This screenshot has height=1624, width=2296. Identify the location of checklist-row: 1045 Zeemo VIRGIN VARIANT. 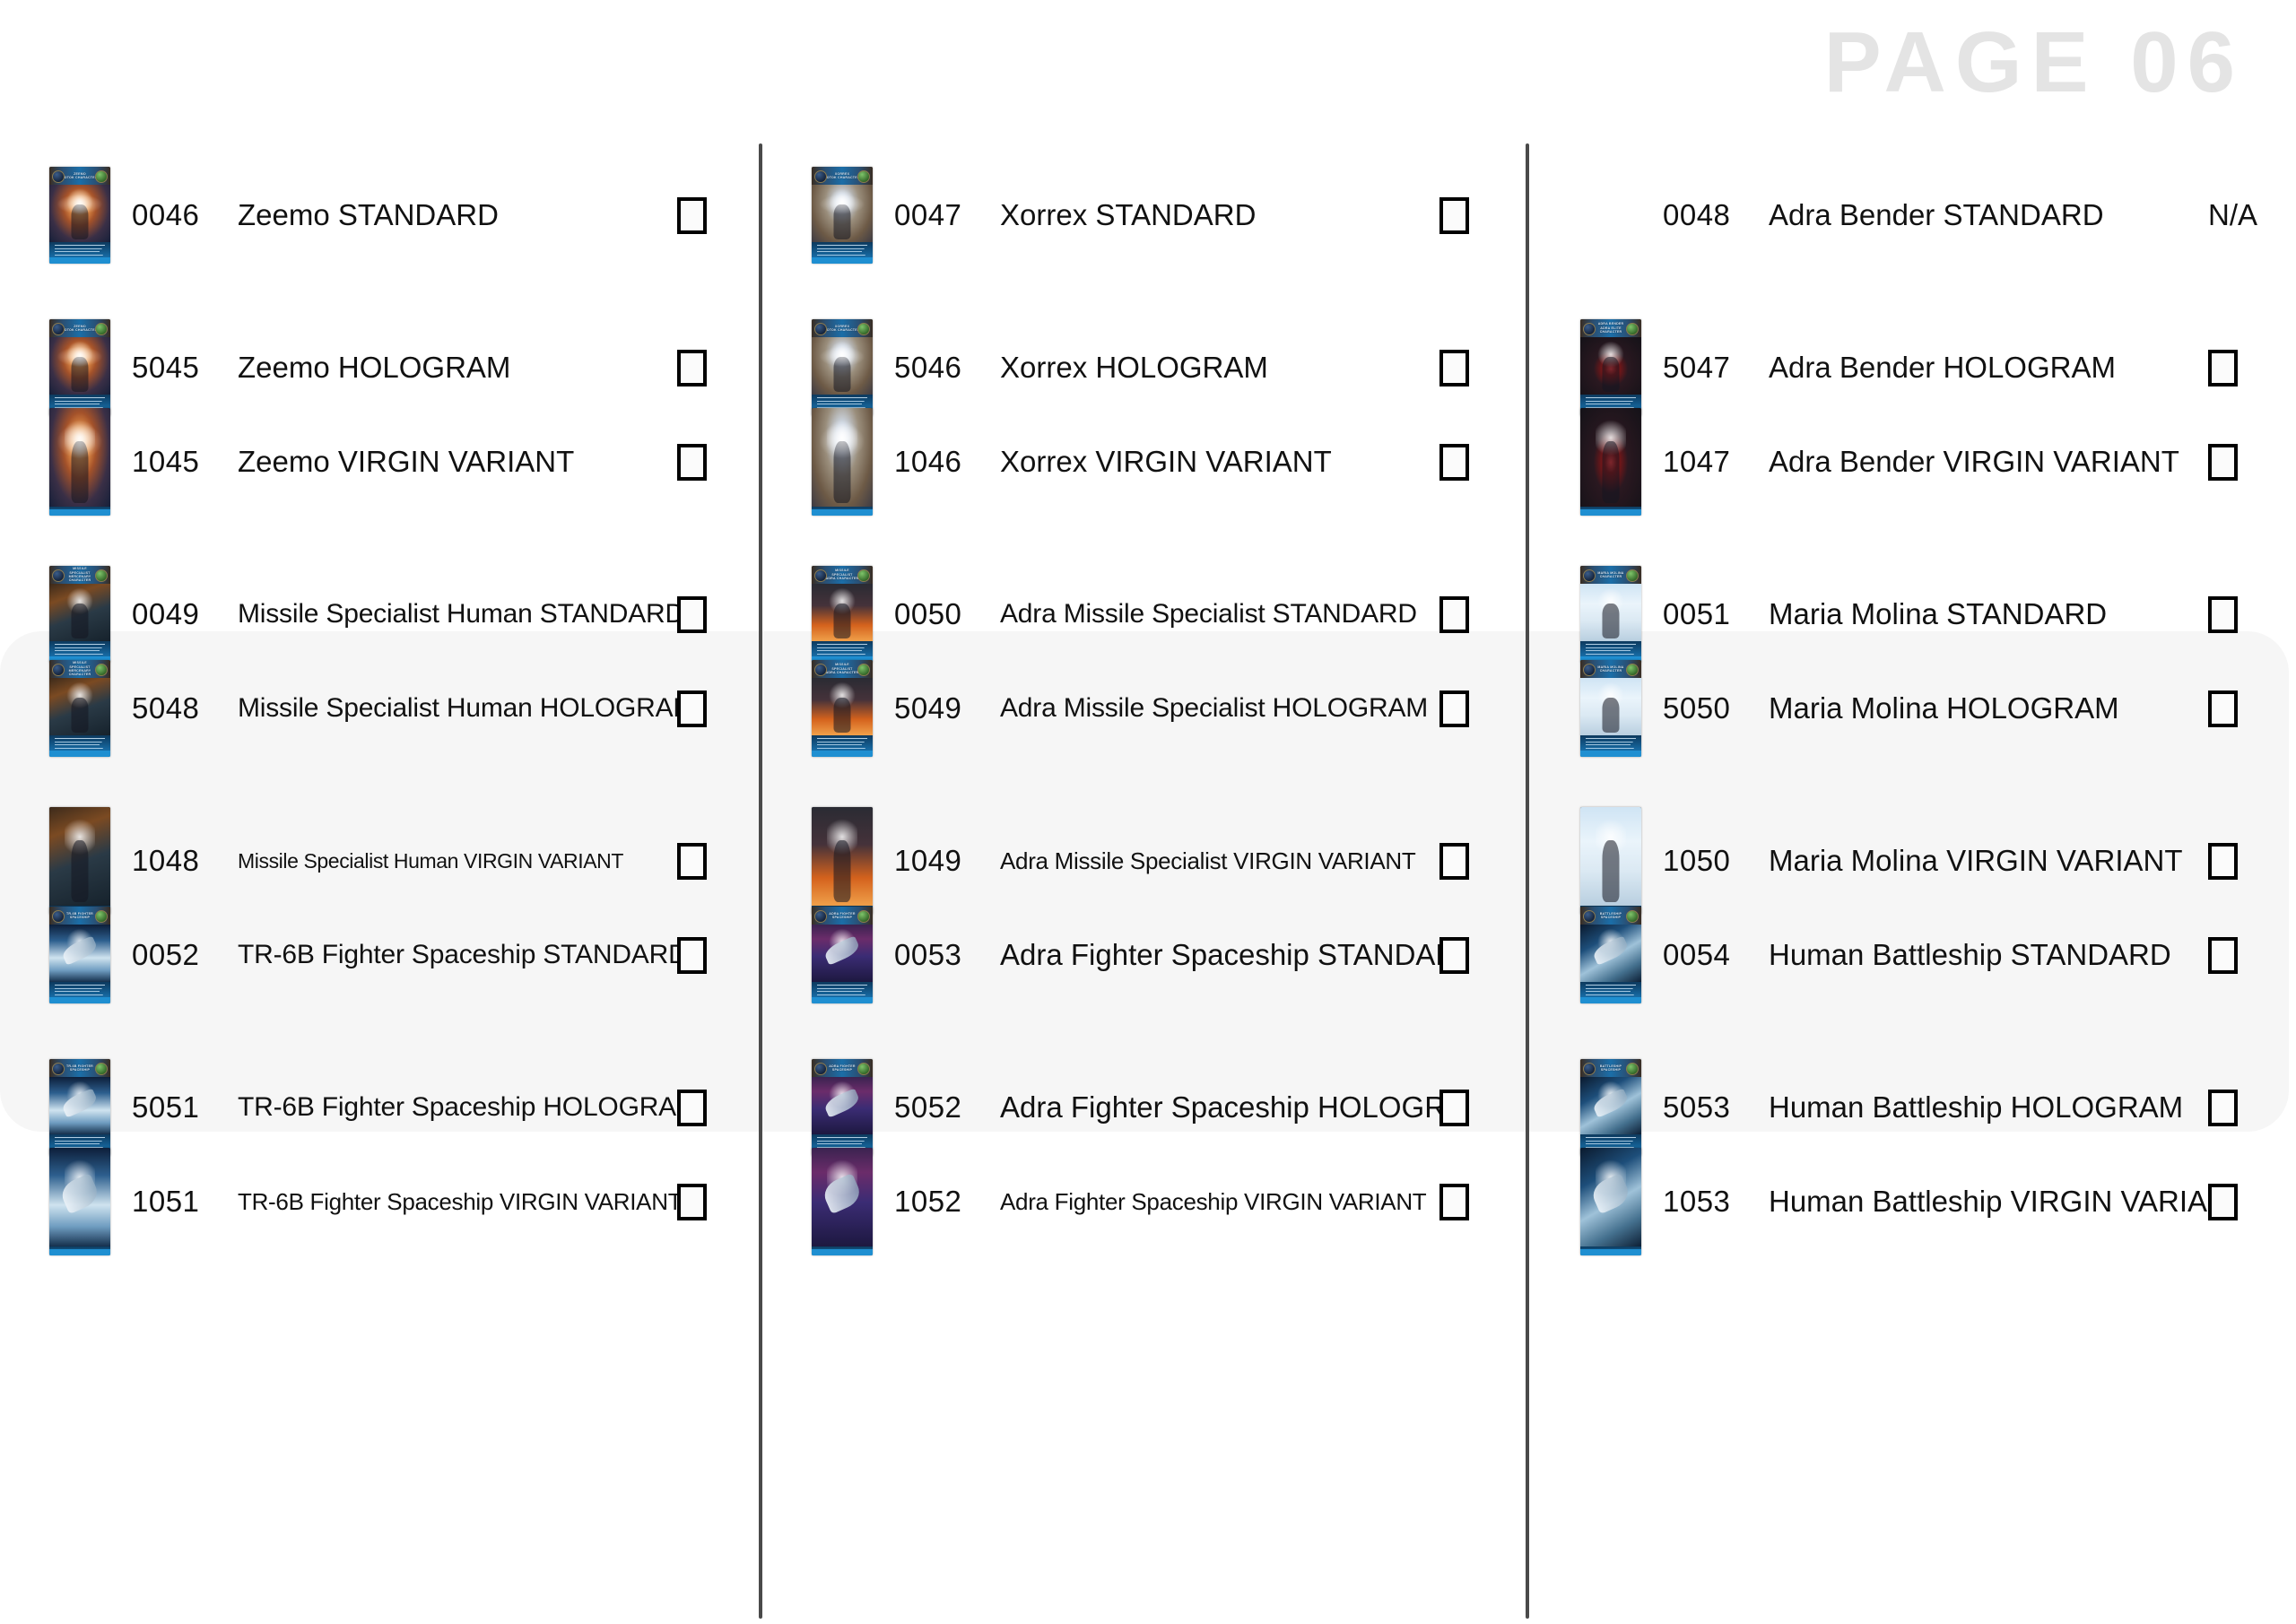
(390, 462).